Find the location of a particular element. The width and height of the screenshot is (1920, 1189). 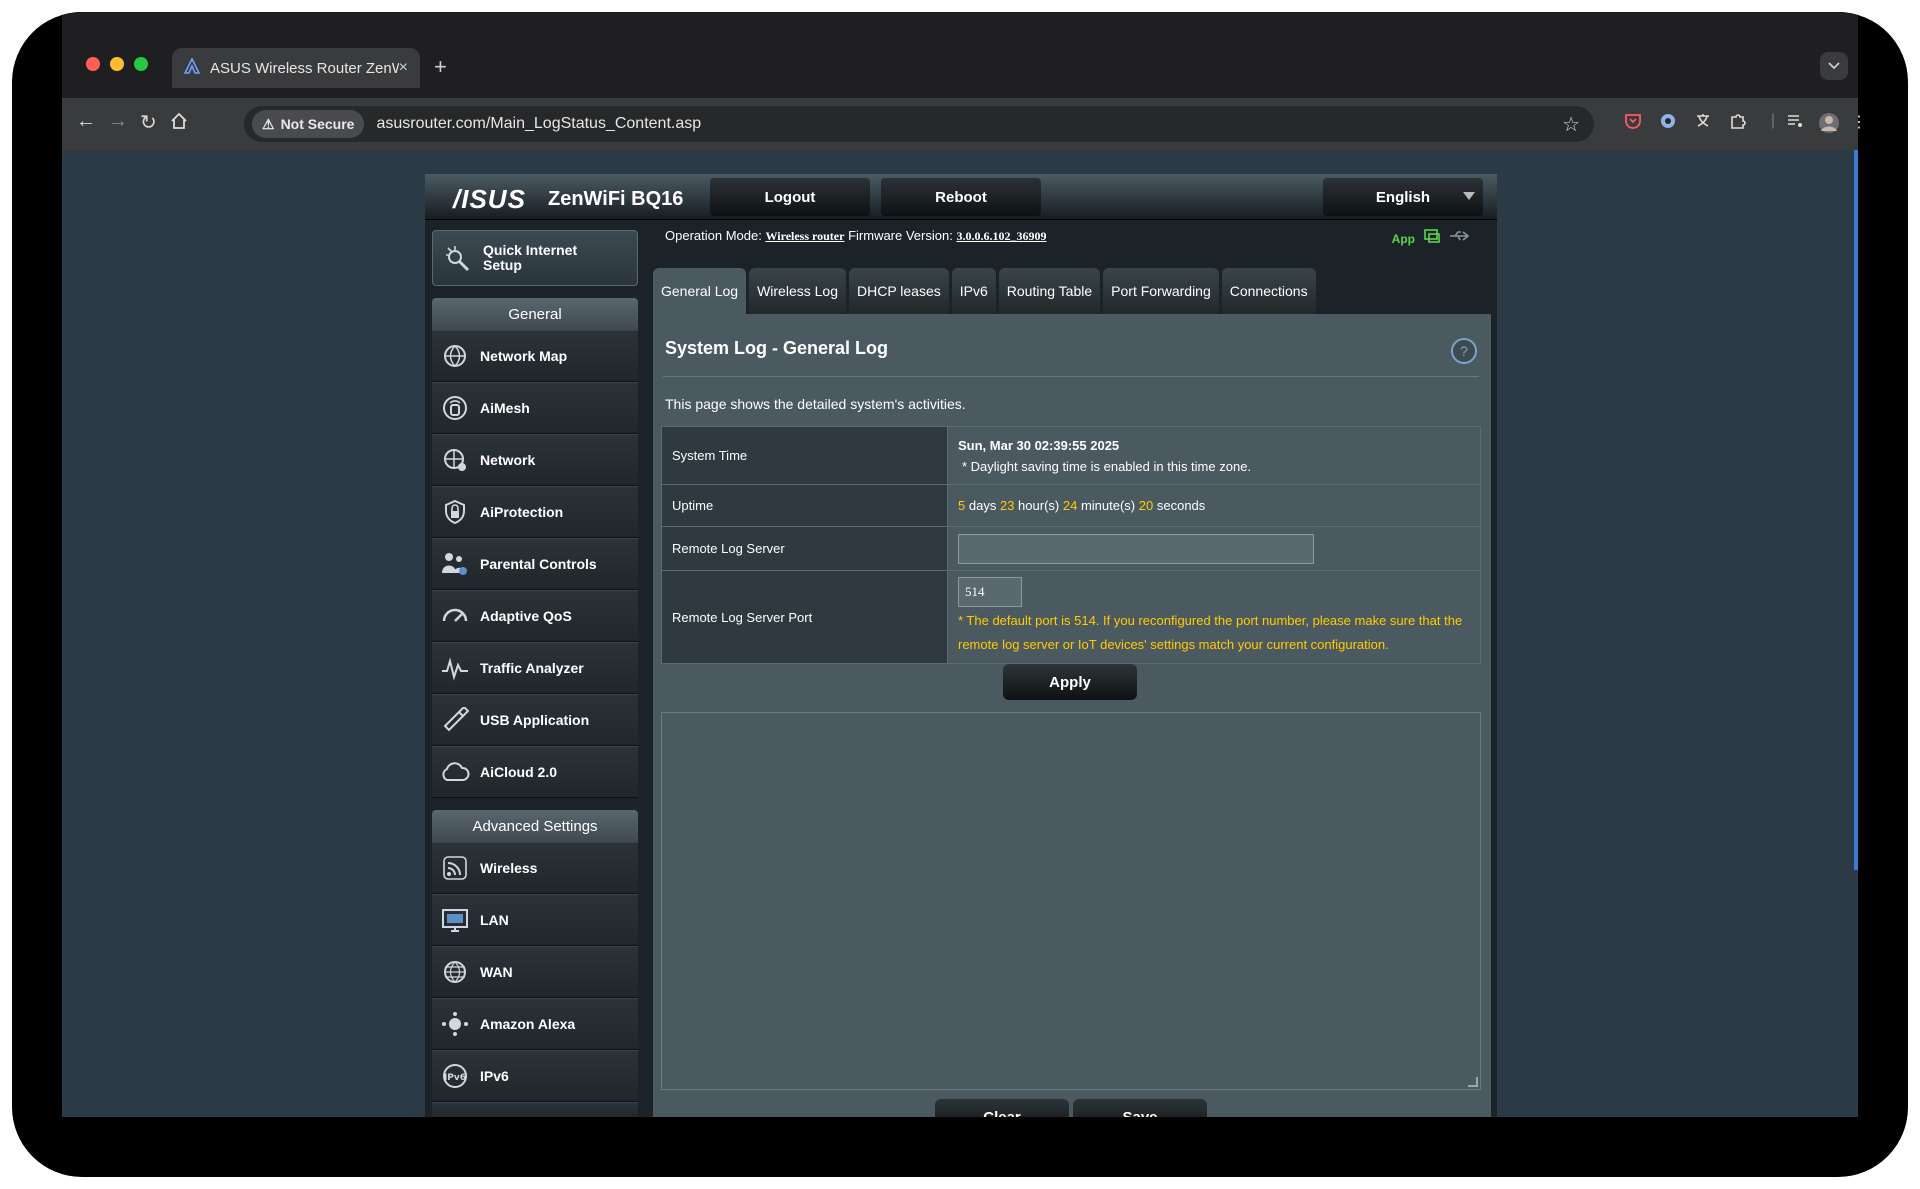

alexa-icon is located at coordinates (455, 1024).